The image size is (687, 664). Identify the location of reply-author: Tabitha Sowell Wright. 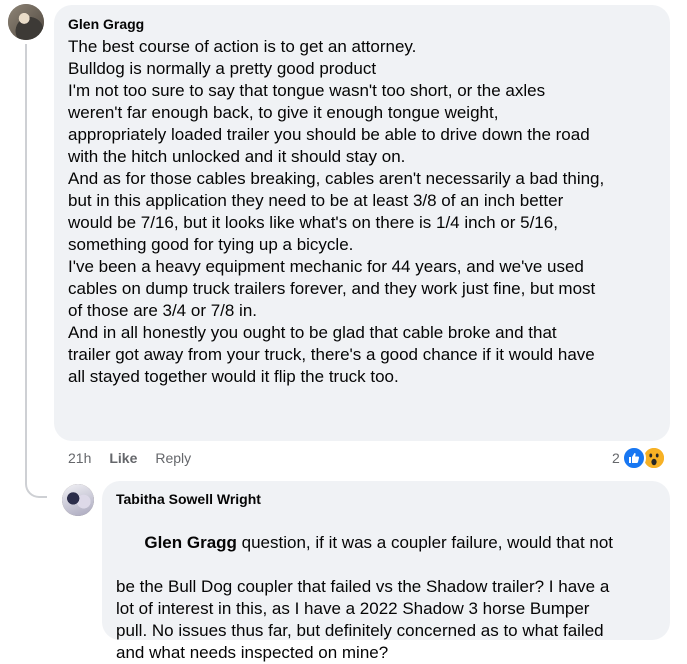
(387, 499).